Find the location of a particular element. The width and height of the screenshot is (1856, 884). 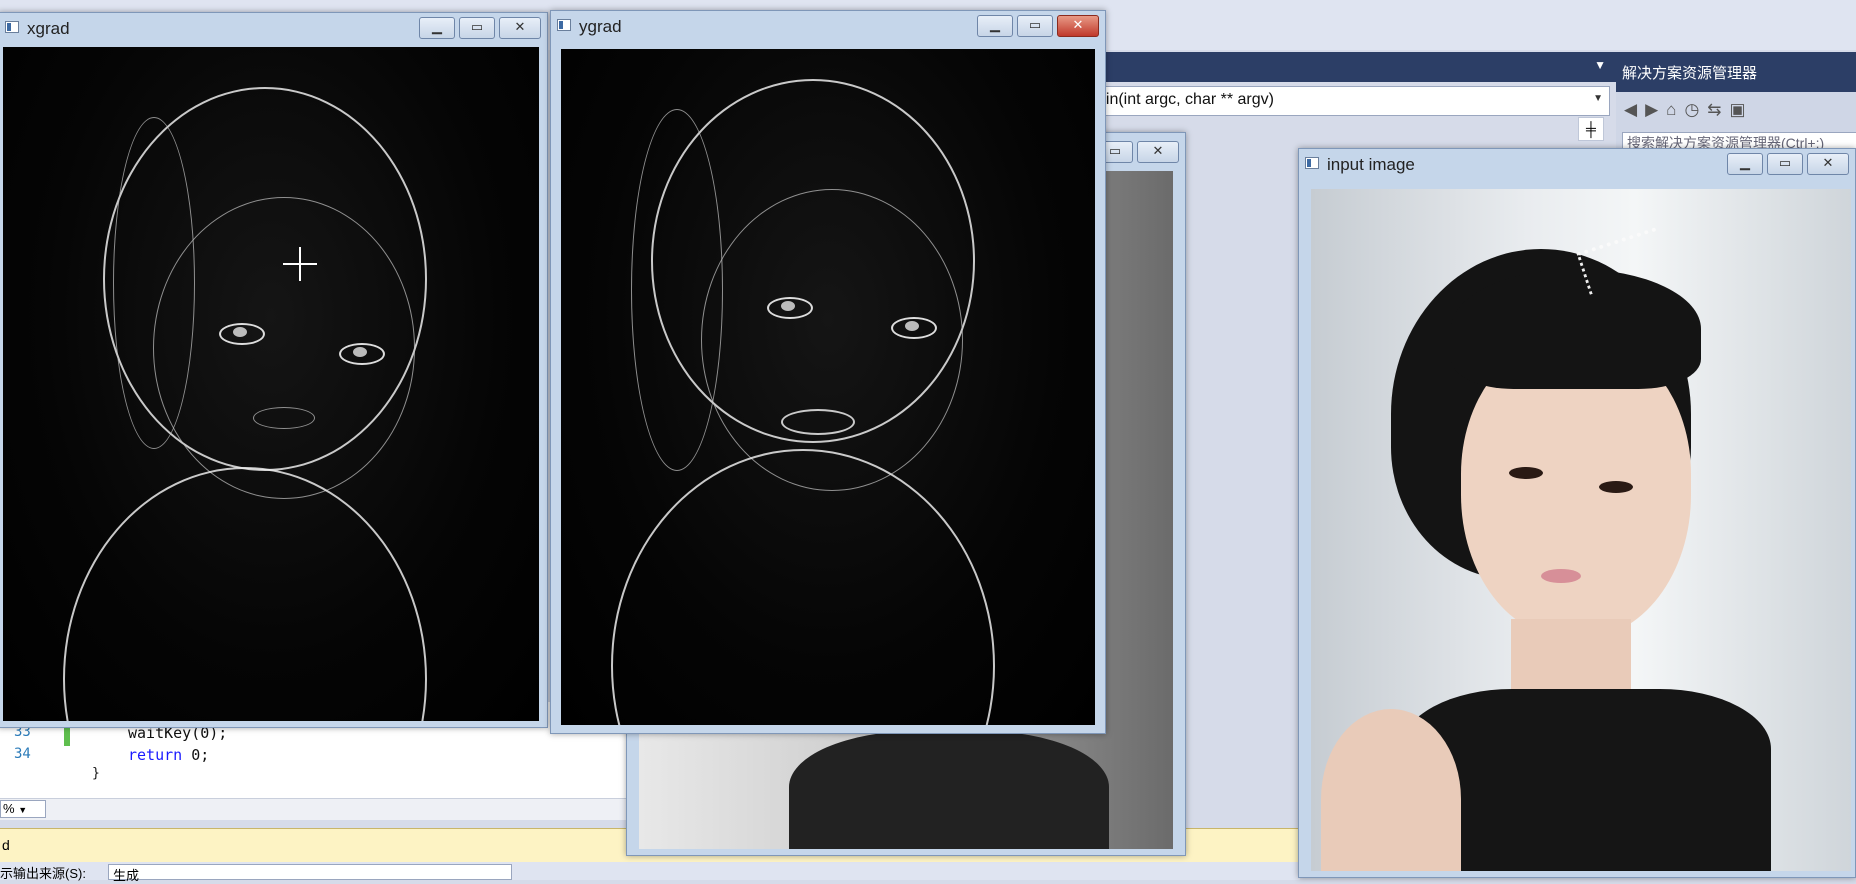

solution-explorer-title: 解决方案资源管理器 is located at coordinates (1736, 72).